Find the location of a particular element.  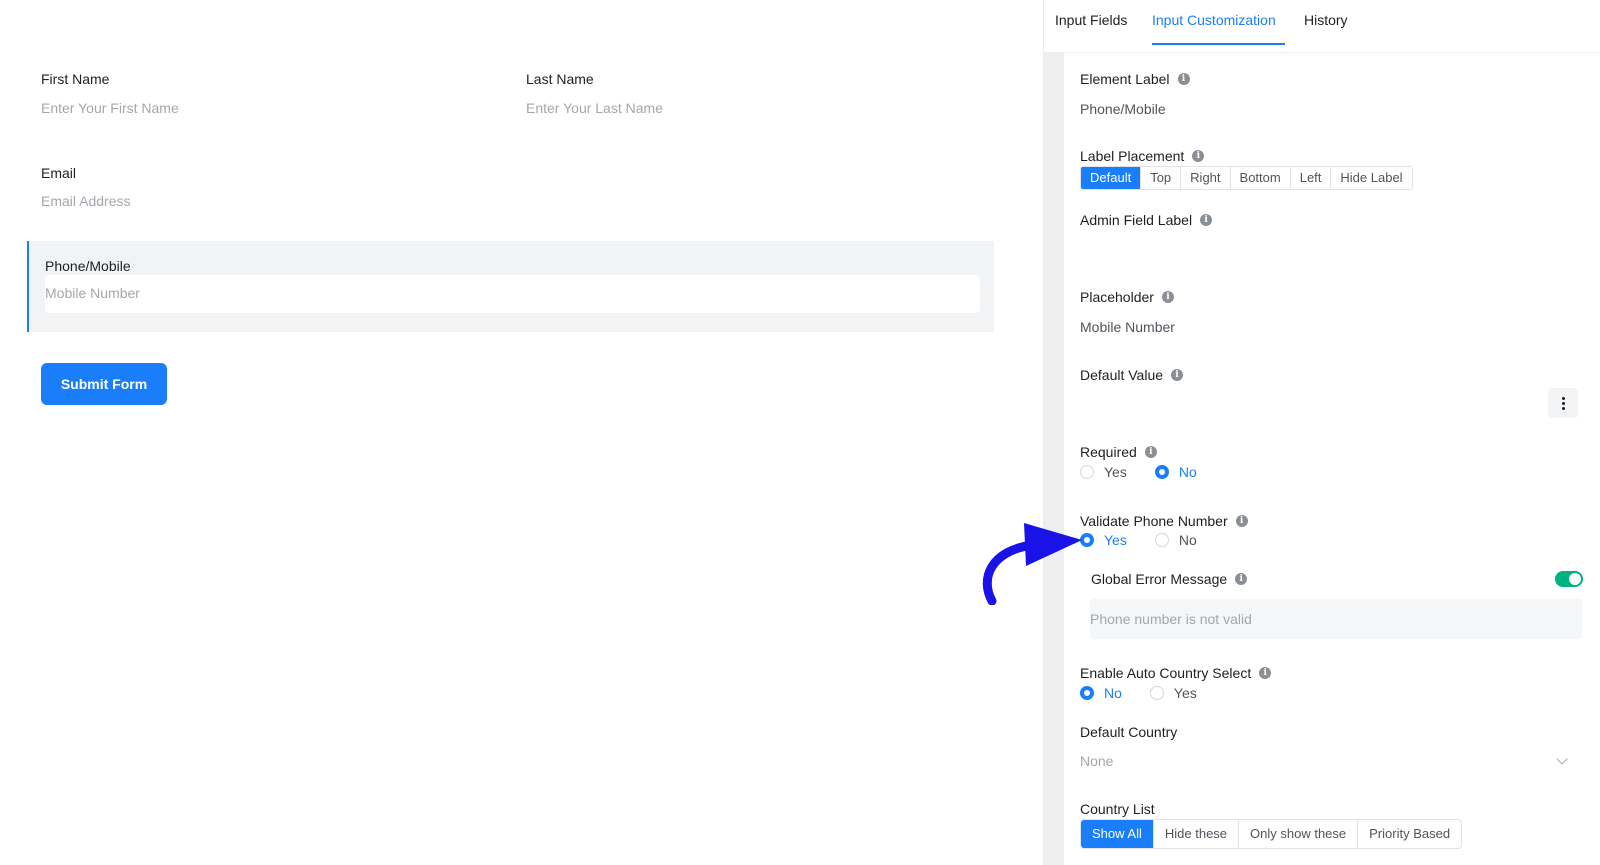

validate-phone-title-text: Validate Phone Number is located at coordinates (1154, 521).